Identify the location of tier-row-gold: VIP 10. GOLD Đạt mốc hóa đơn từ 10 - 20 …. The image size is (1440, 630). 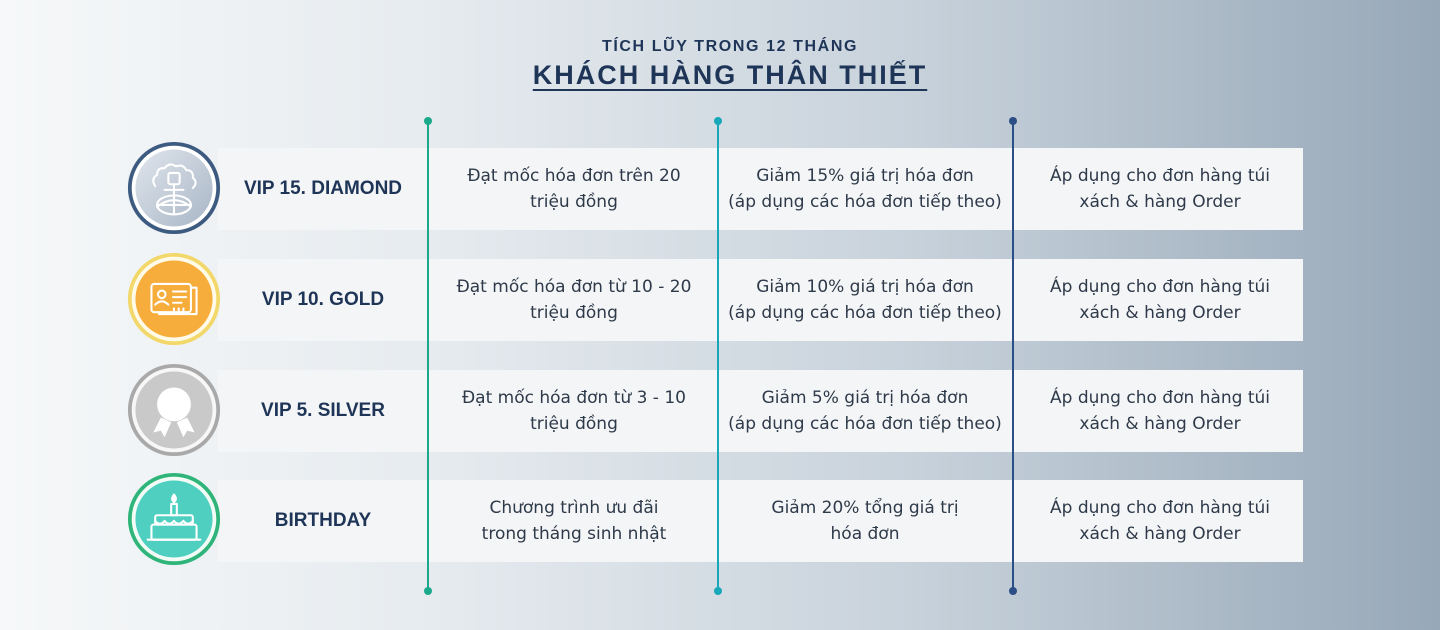
(760, 300).